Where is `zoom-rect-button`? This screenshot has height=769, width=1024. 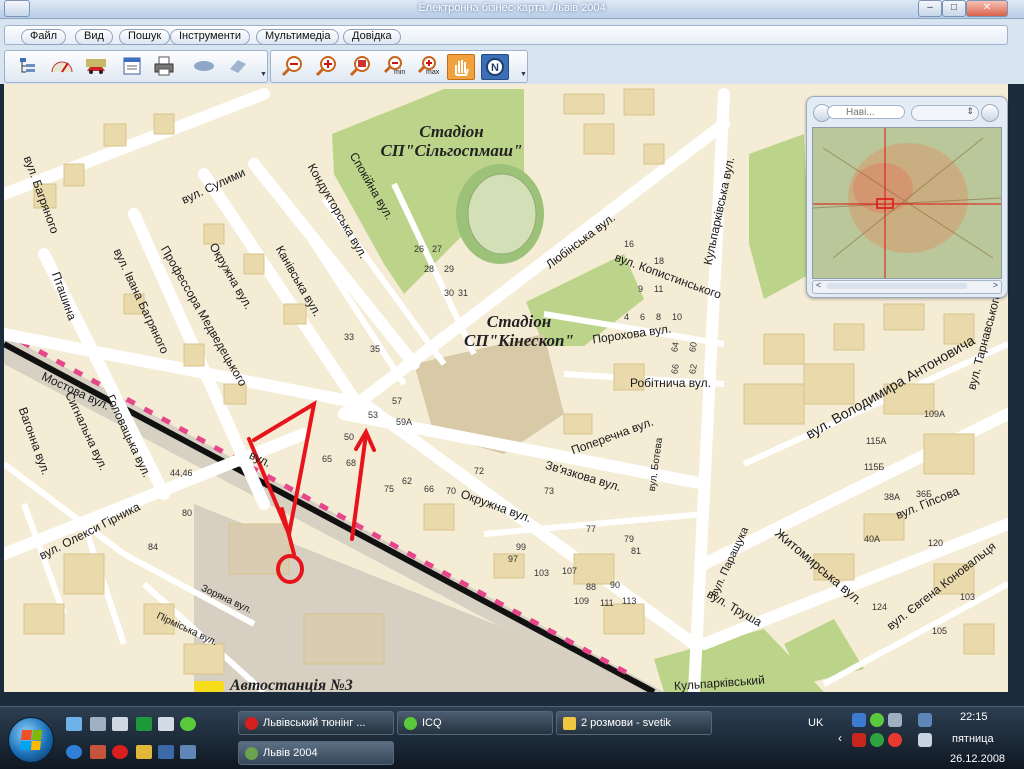 zoom-rect-button is located at coordinates (360, 66).